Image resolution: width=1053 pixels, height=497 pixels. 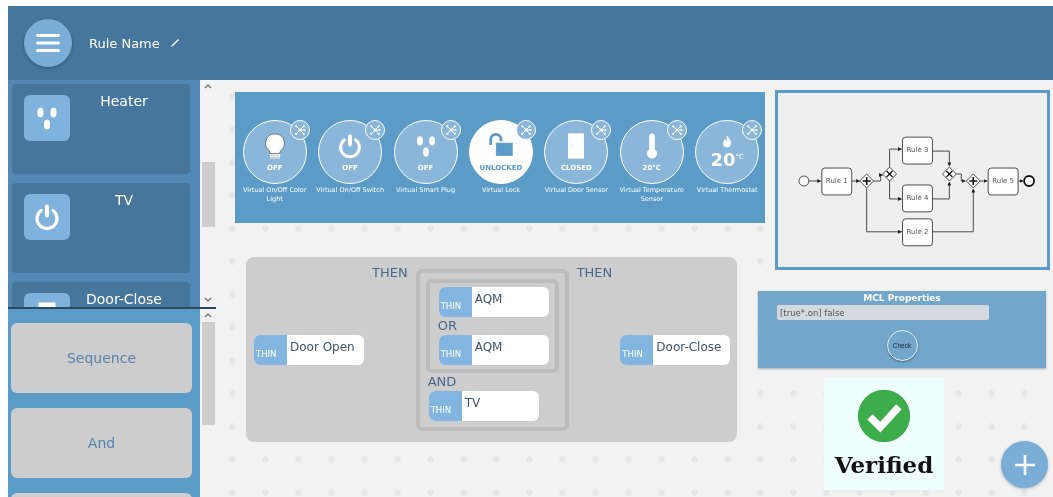 I want to click on formula-input-field: [true*.on] false, so click(x=883, y=312).